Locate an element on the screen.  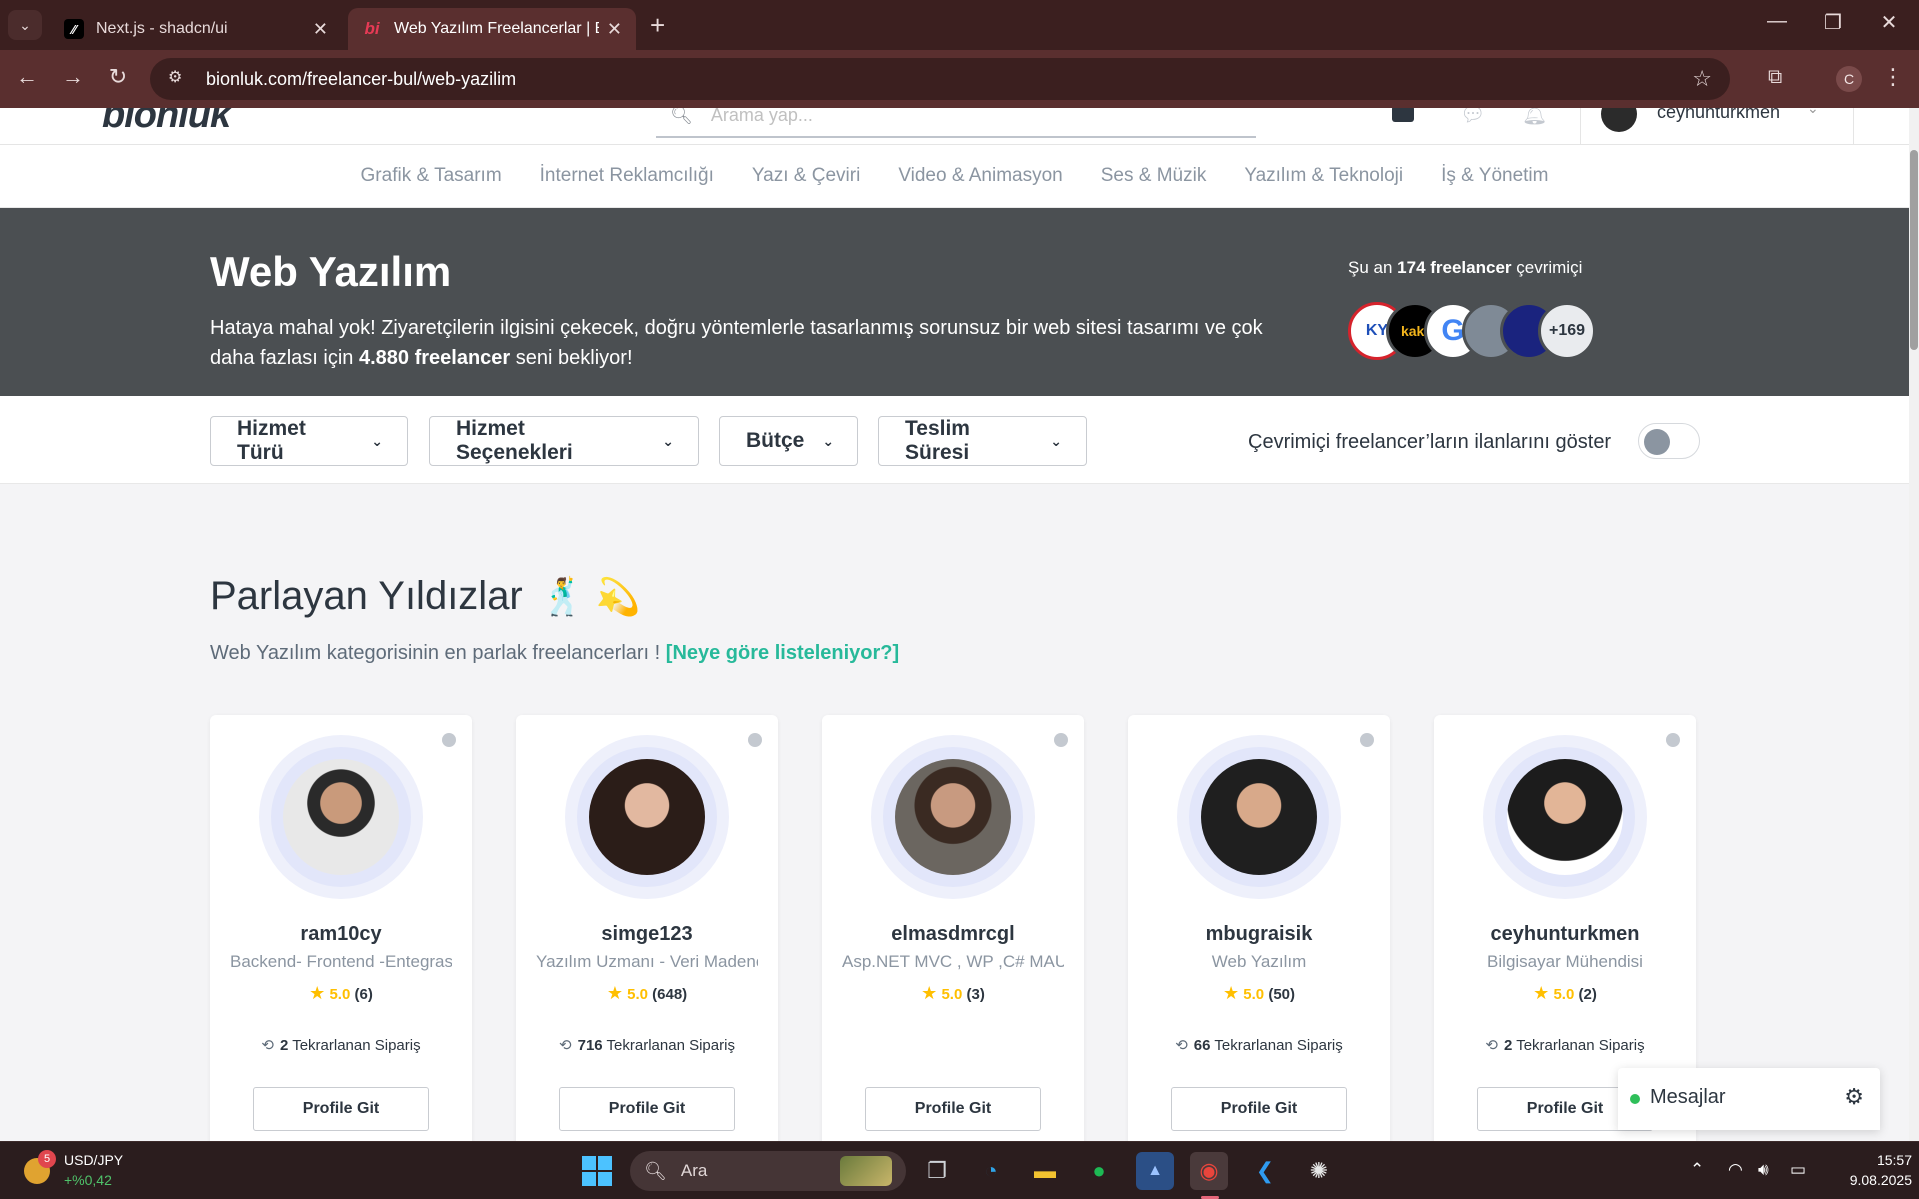
freelancer-name: mbugraisik is located at coordinates (1259, 934).